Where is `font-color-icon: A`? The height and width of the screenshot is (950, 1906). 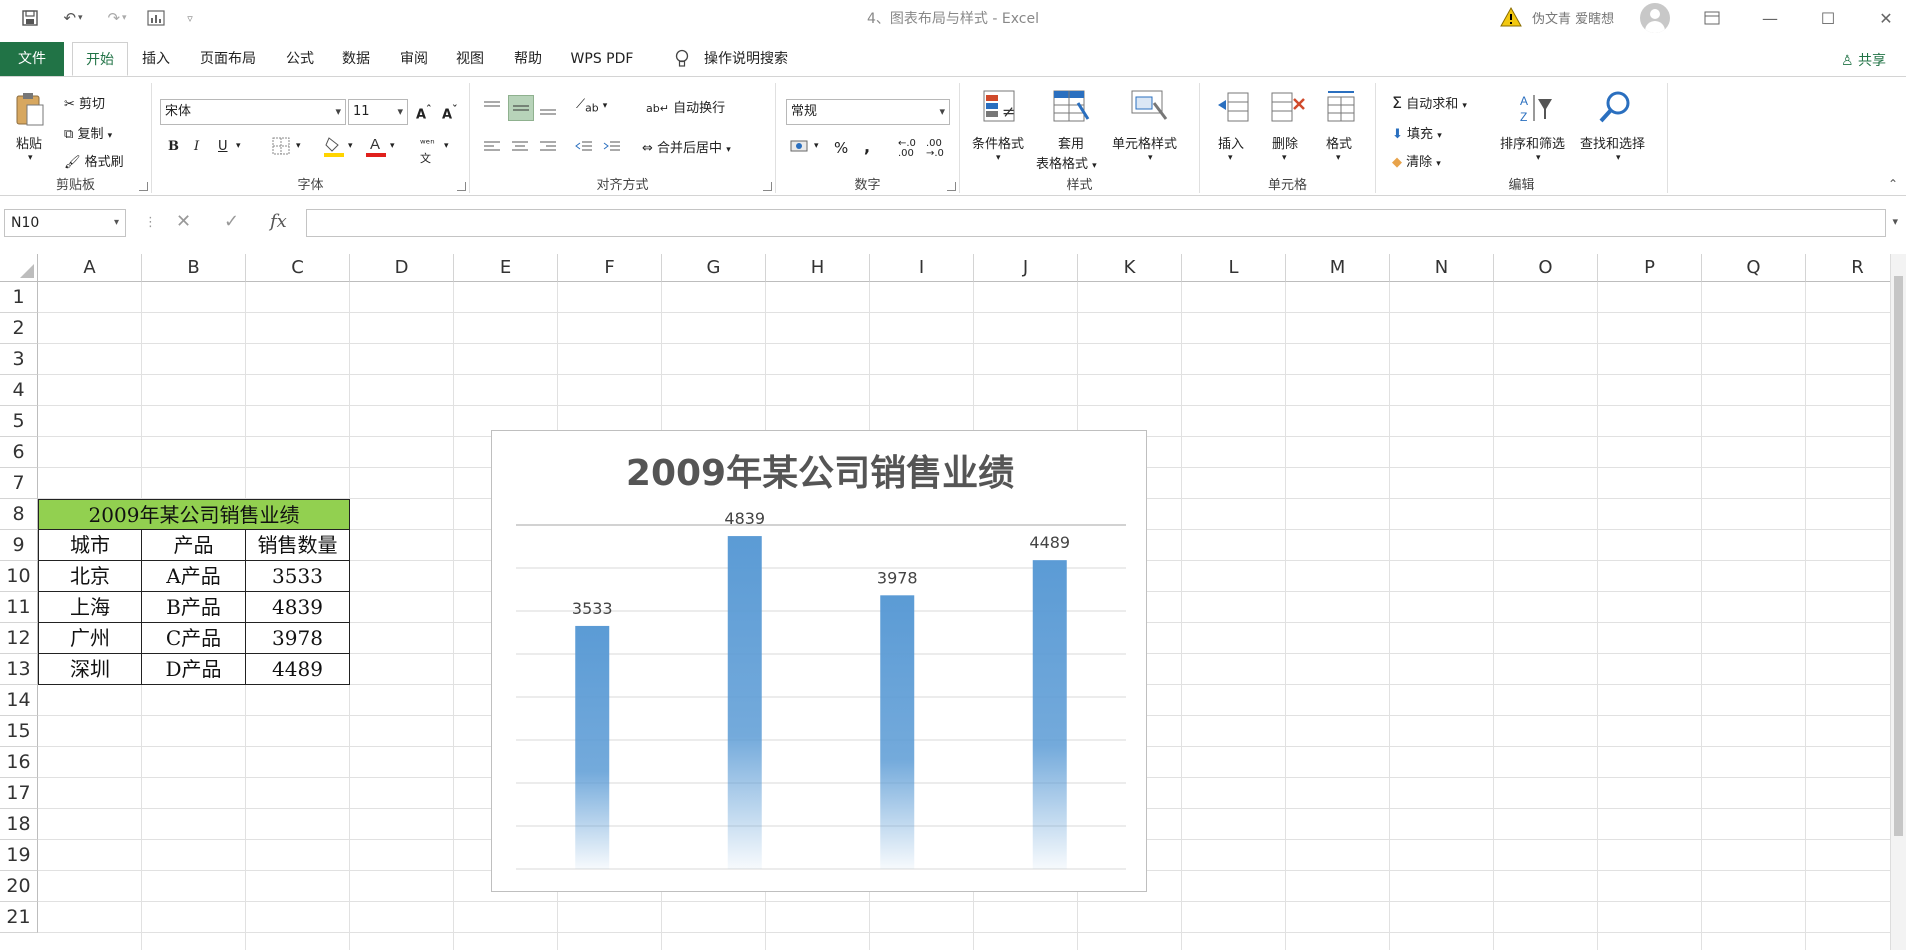 font-color-icon: A is located at coordinates (376, 148).